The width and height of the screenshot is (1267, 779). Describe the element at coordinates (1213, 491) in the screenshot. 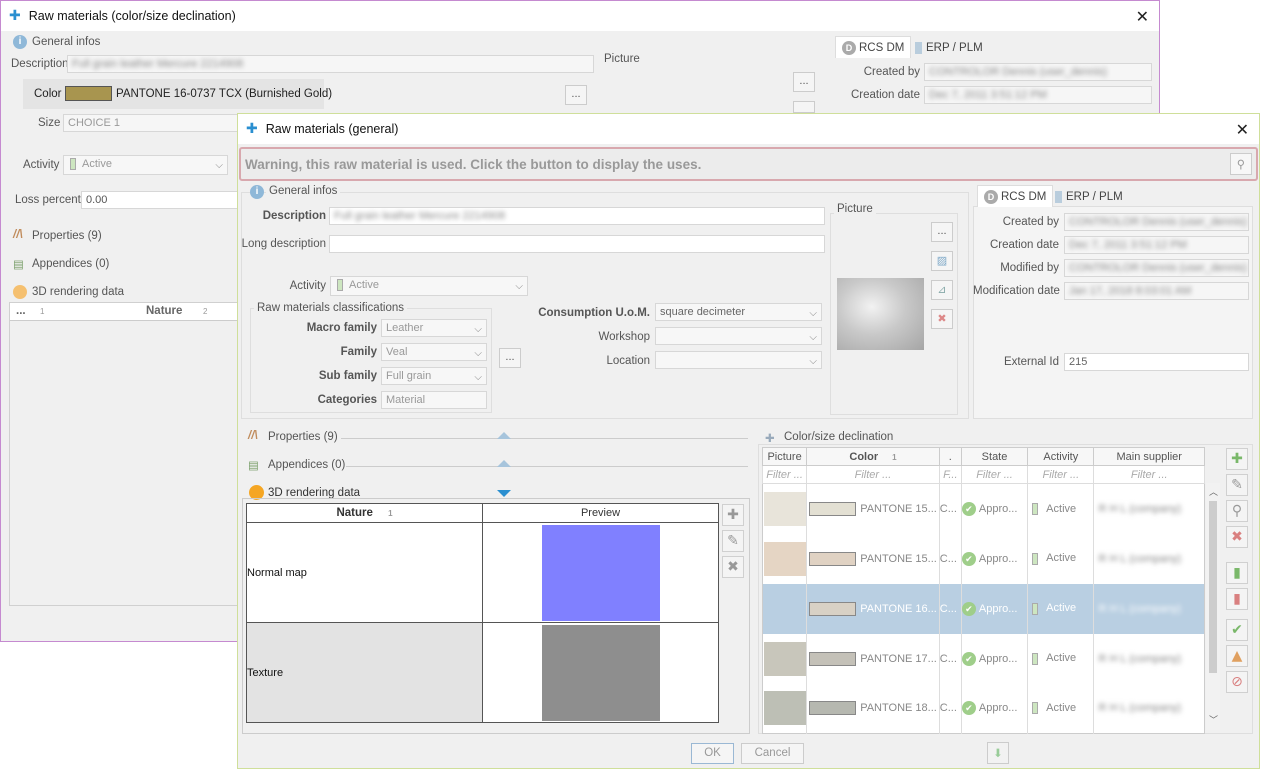

I see `scroll-up-icon: ︿` at that location.